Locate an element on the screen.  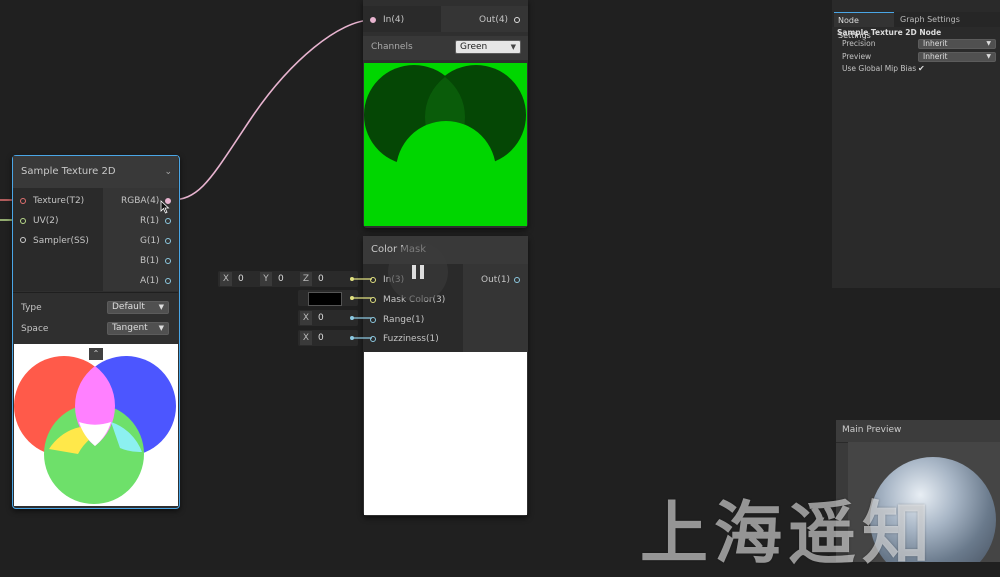
inspector-section-title: Sample Texture 2D Node is located at coordinates (889, 32).